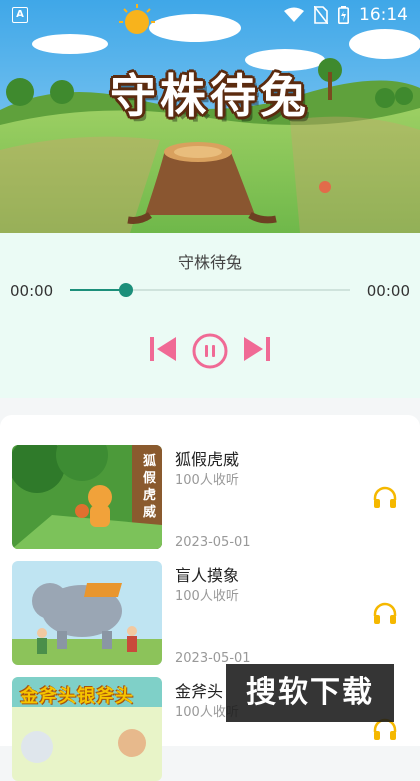  Describe the element at coordinates (163, 349) in the screenshot. I see `previous-button` at that location.